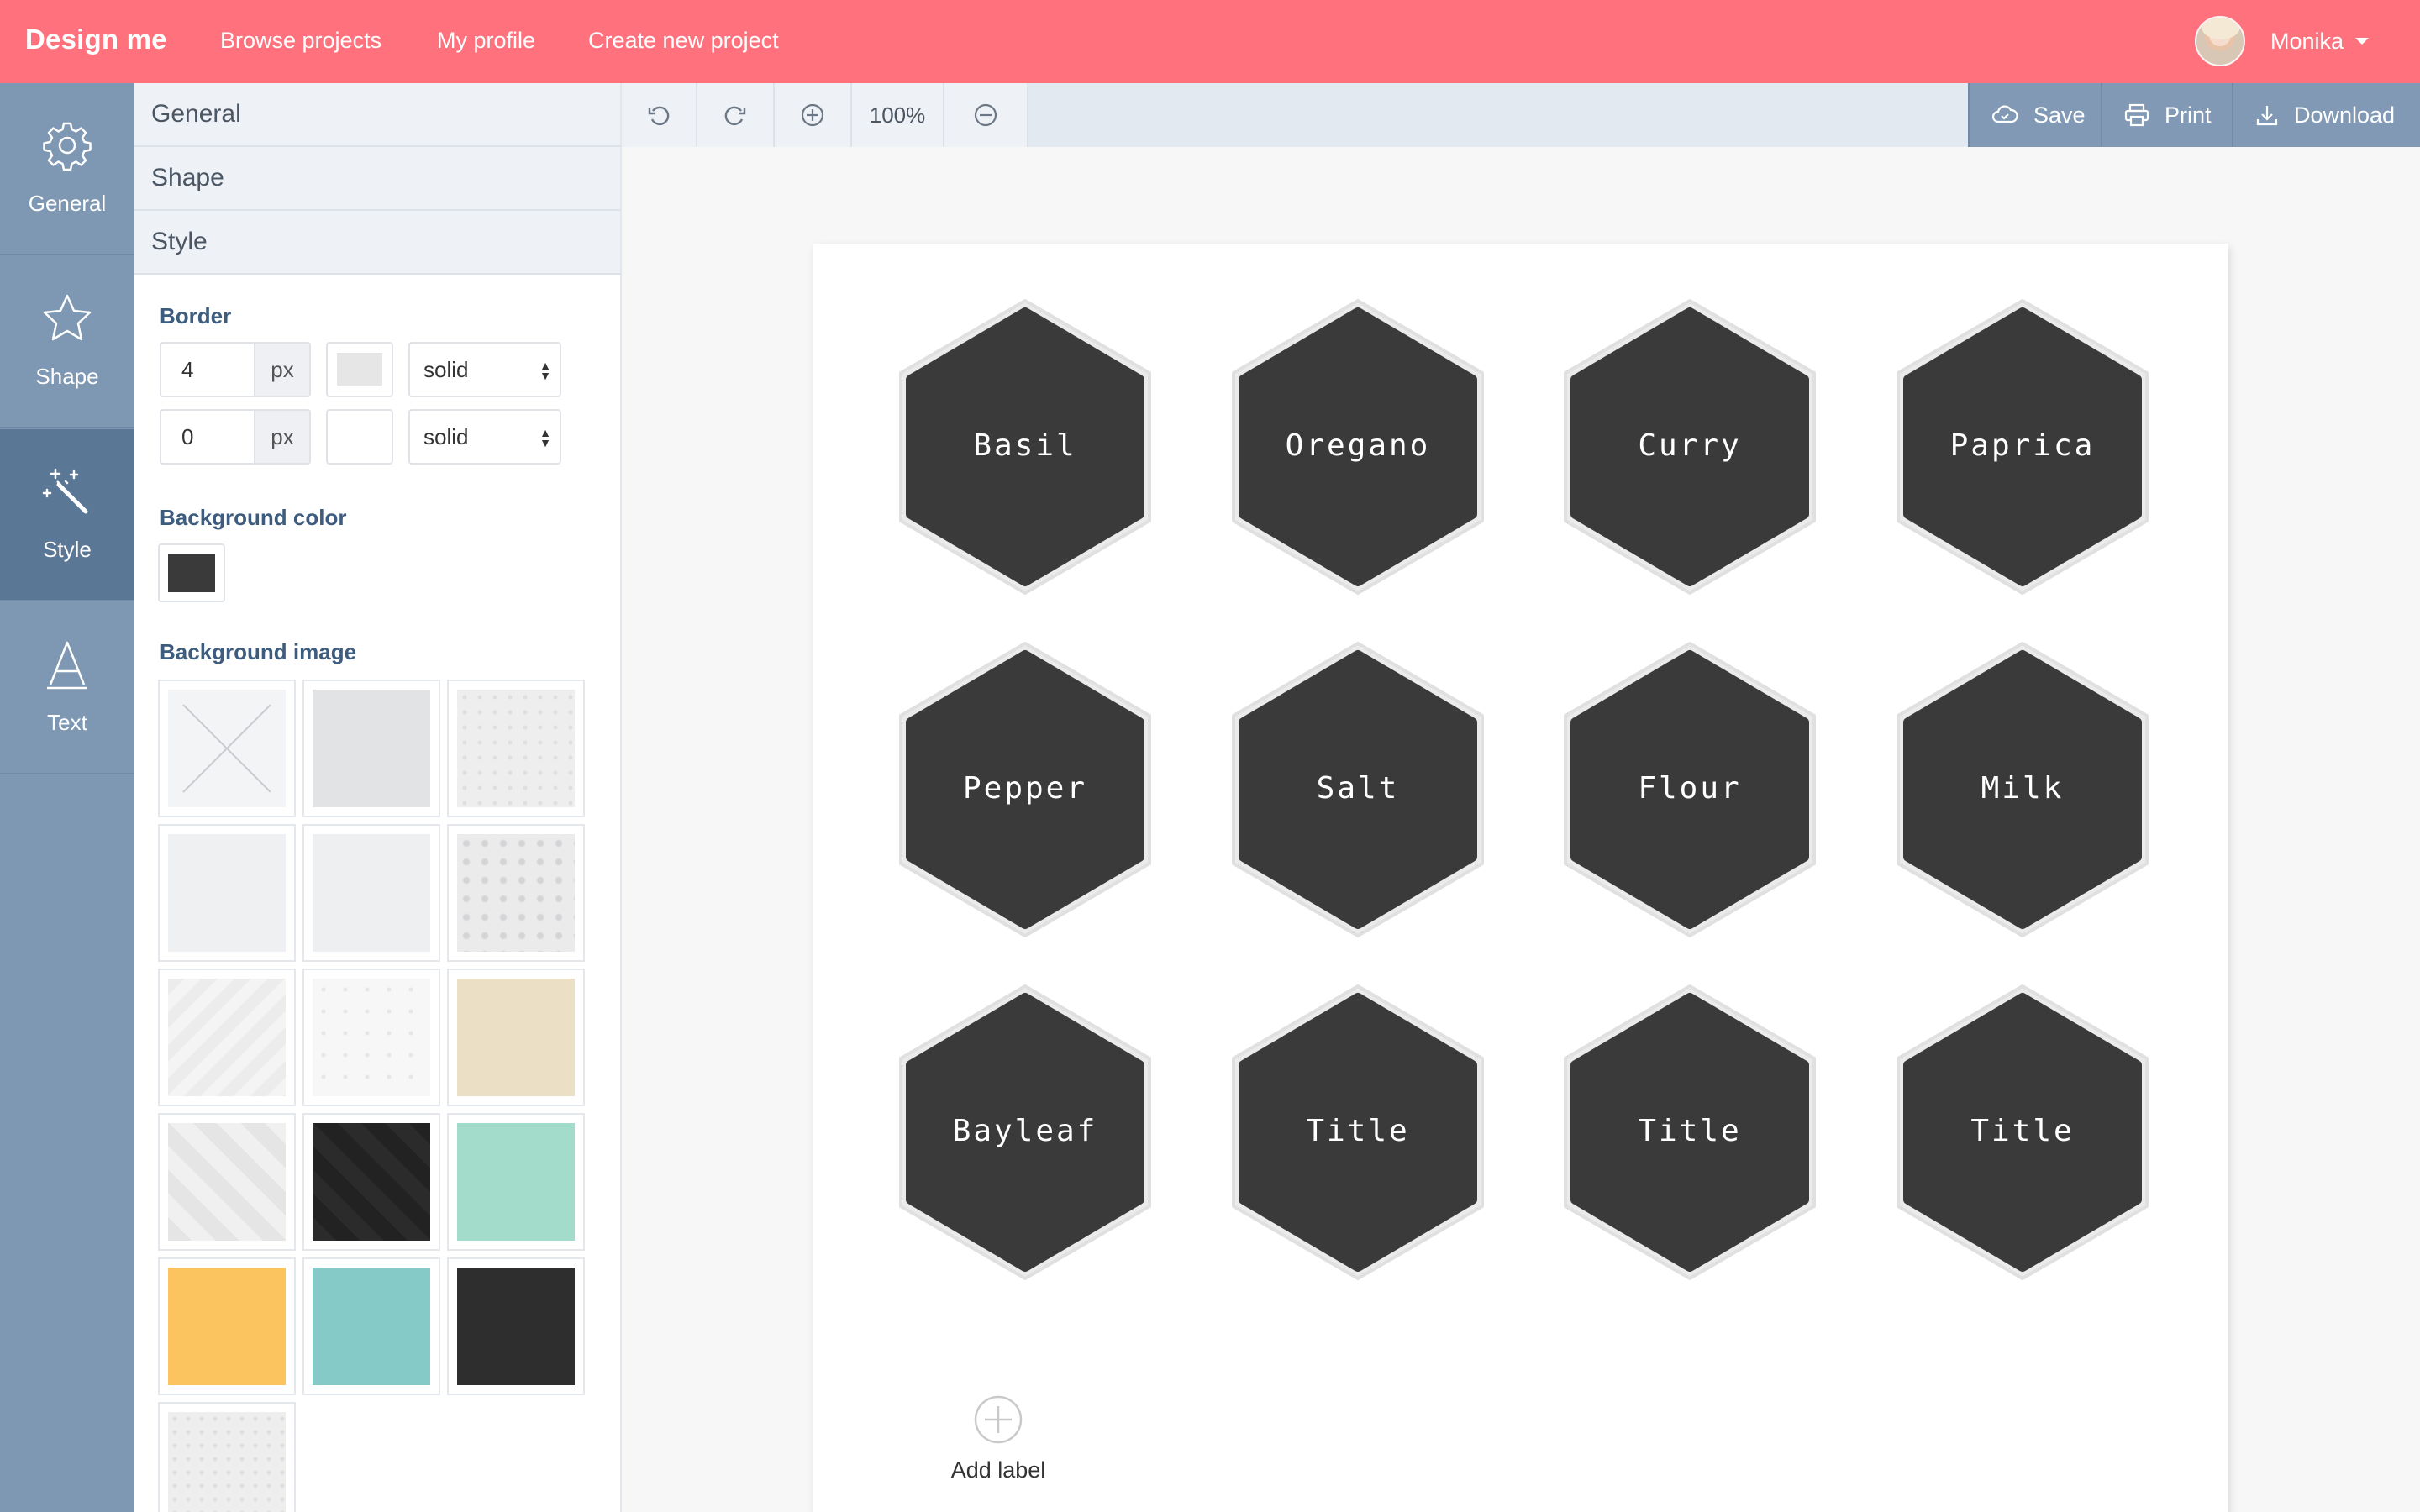  Describe the element at coordinates (2362, 41) in the screenshot. I see `chevron-down-icon` at that location.